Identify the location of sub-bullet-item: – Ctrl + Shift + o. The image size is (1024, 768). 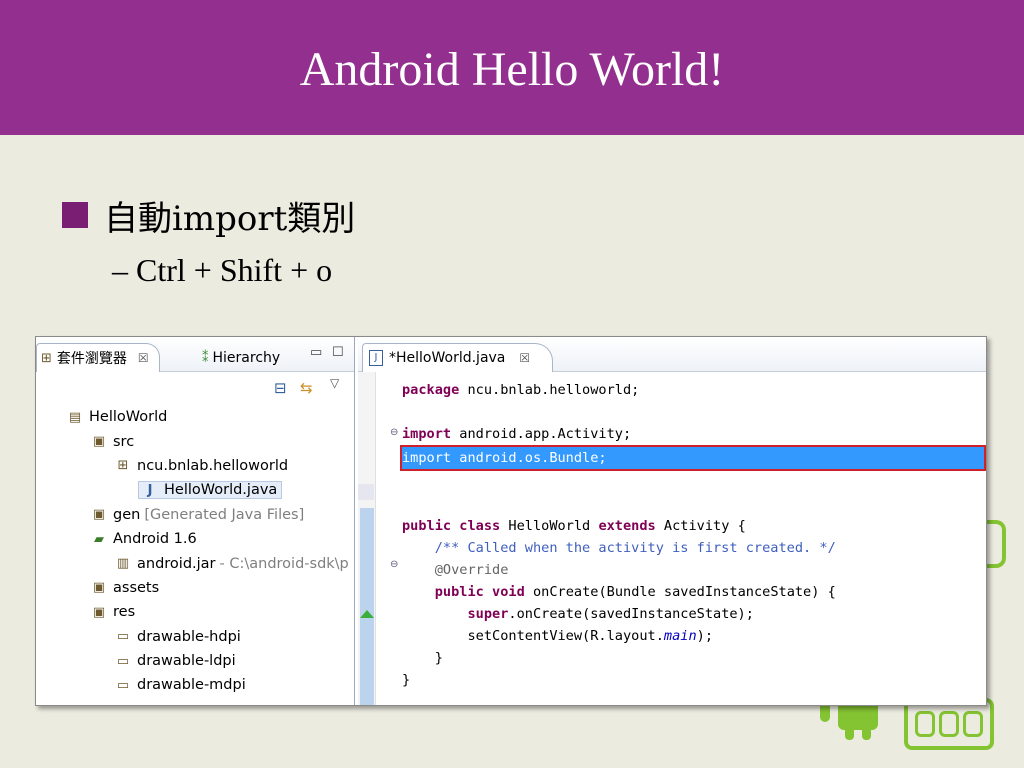
(222, 270).